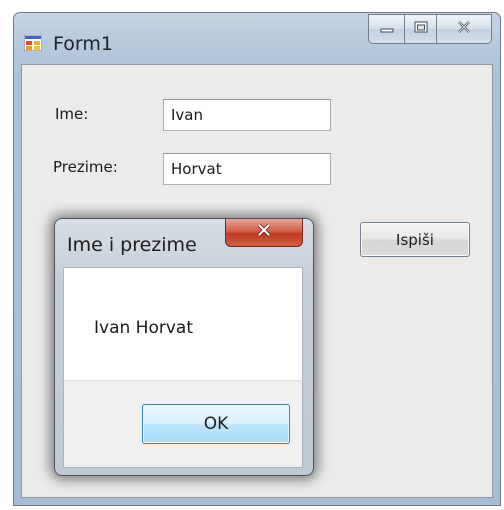 This screenshot has width=504, height=510. Describe the element at coordinates (247, 115) in the screenshot. I see `ime-input: Ivan` at that location.